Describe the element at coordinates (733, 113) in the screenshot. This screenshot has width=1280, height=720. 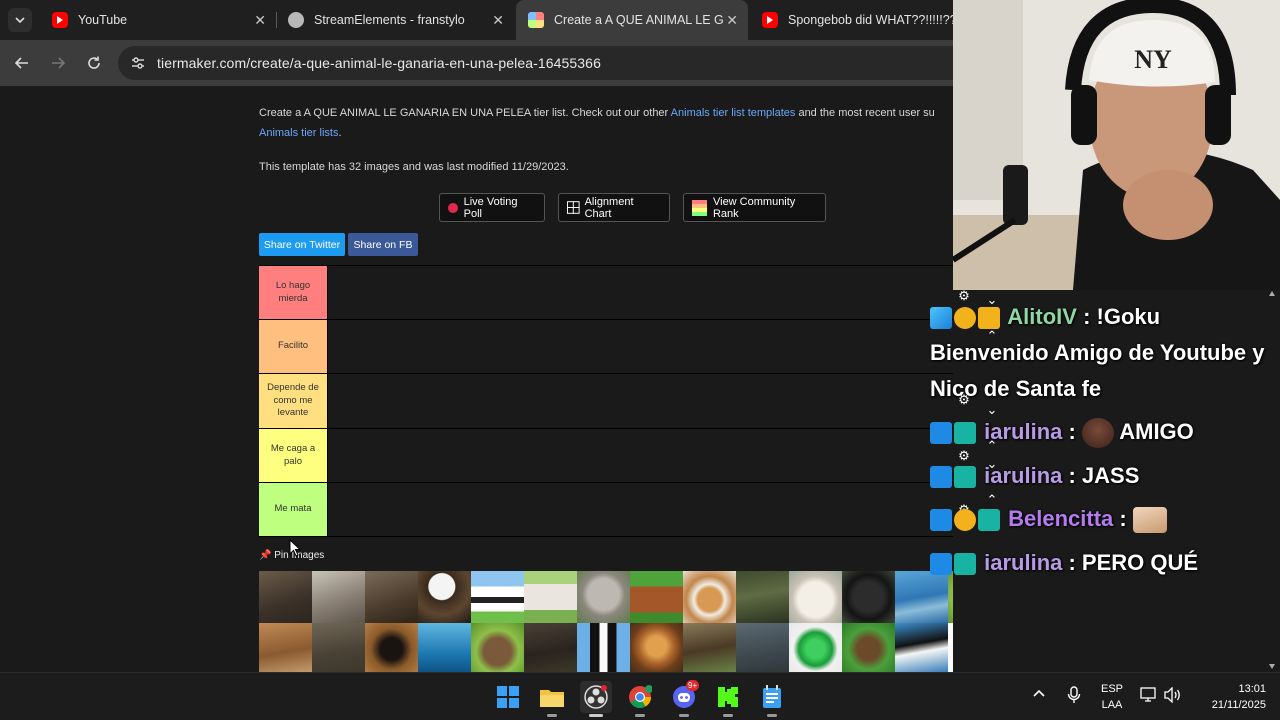
I see `animals-templates-link: Animals tier list templates` at that location.